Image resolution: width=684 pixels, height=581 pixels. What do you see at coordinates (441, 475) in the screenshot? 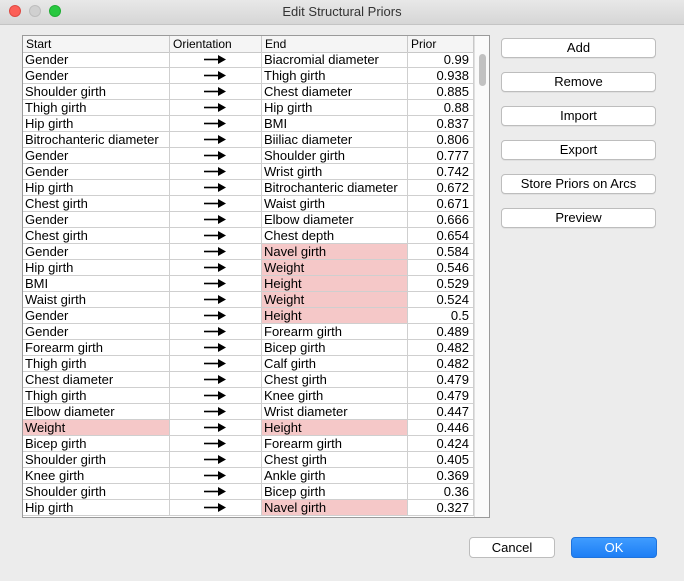
I see `prior-cell: 0.369` at bounding box center [441, 475].